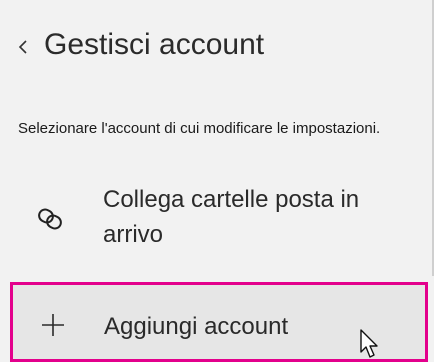  I want to click on page-title: Gestisci account, so click(154, 44).